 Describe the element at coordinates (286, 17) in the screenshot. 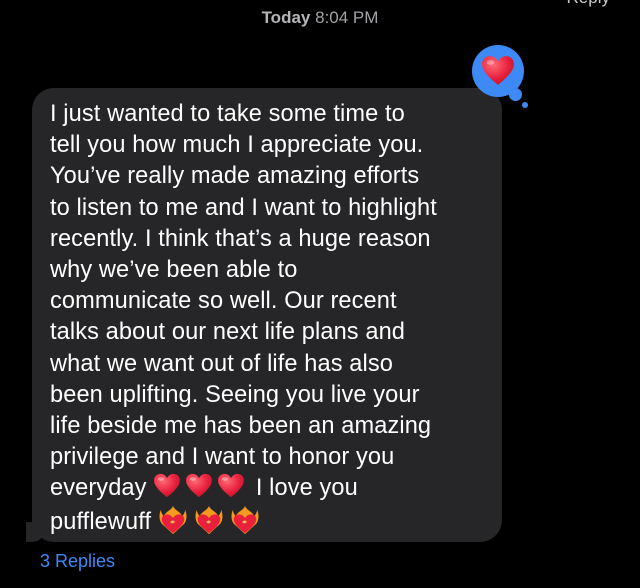

I see `timestamp-day: Today` at that location.